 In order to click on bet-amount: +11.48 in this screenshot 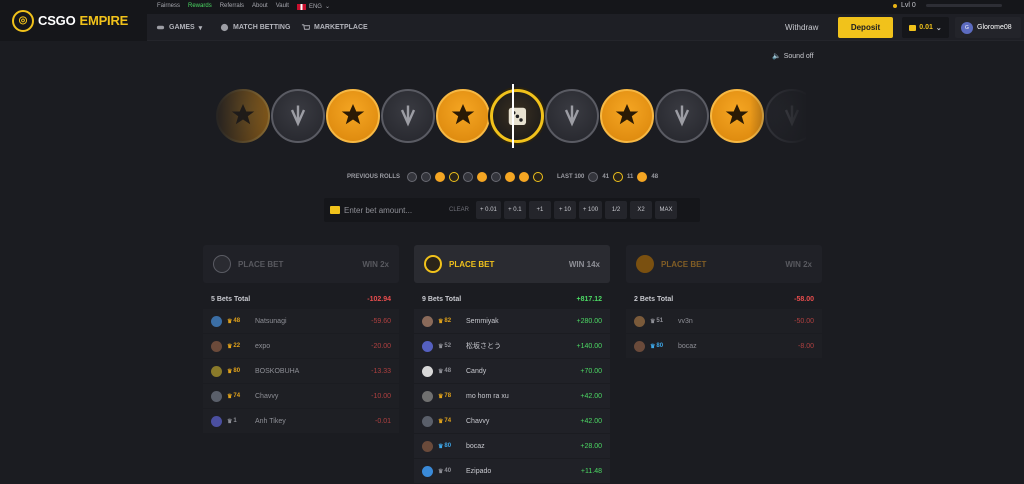, I will do `click(591, 471)`.